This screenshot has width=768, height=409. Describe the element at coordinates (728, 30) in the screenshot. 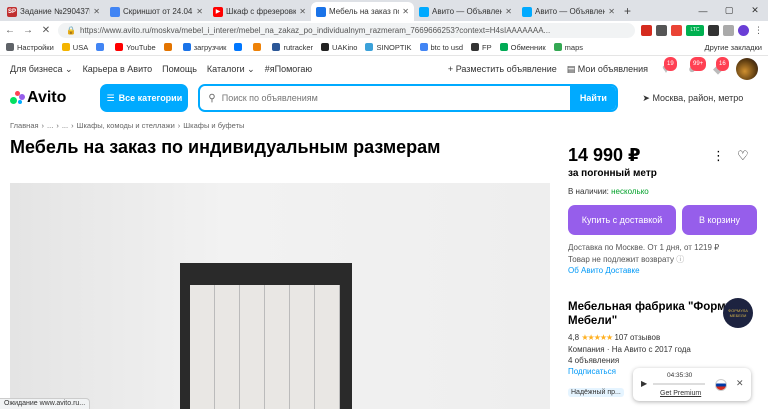

I see `extensions-puzzle-icon` at that location.